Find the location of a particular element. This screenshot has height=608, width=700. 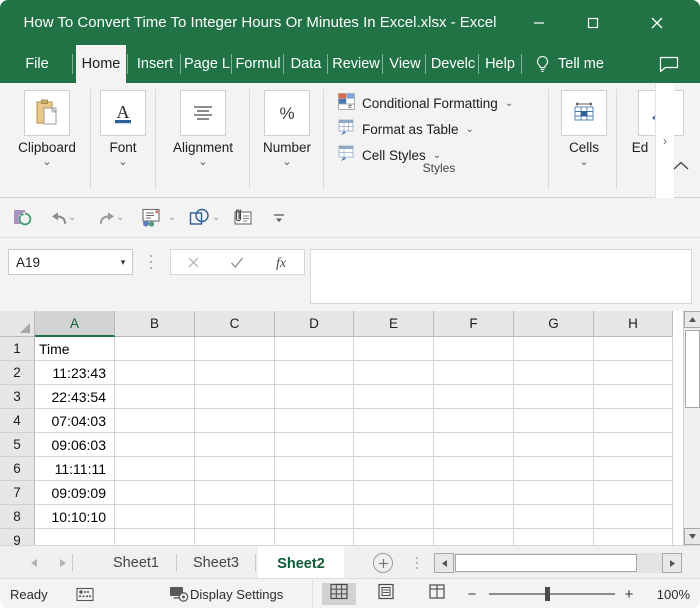

cell-e1 is located at coordinates (394, 349).